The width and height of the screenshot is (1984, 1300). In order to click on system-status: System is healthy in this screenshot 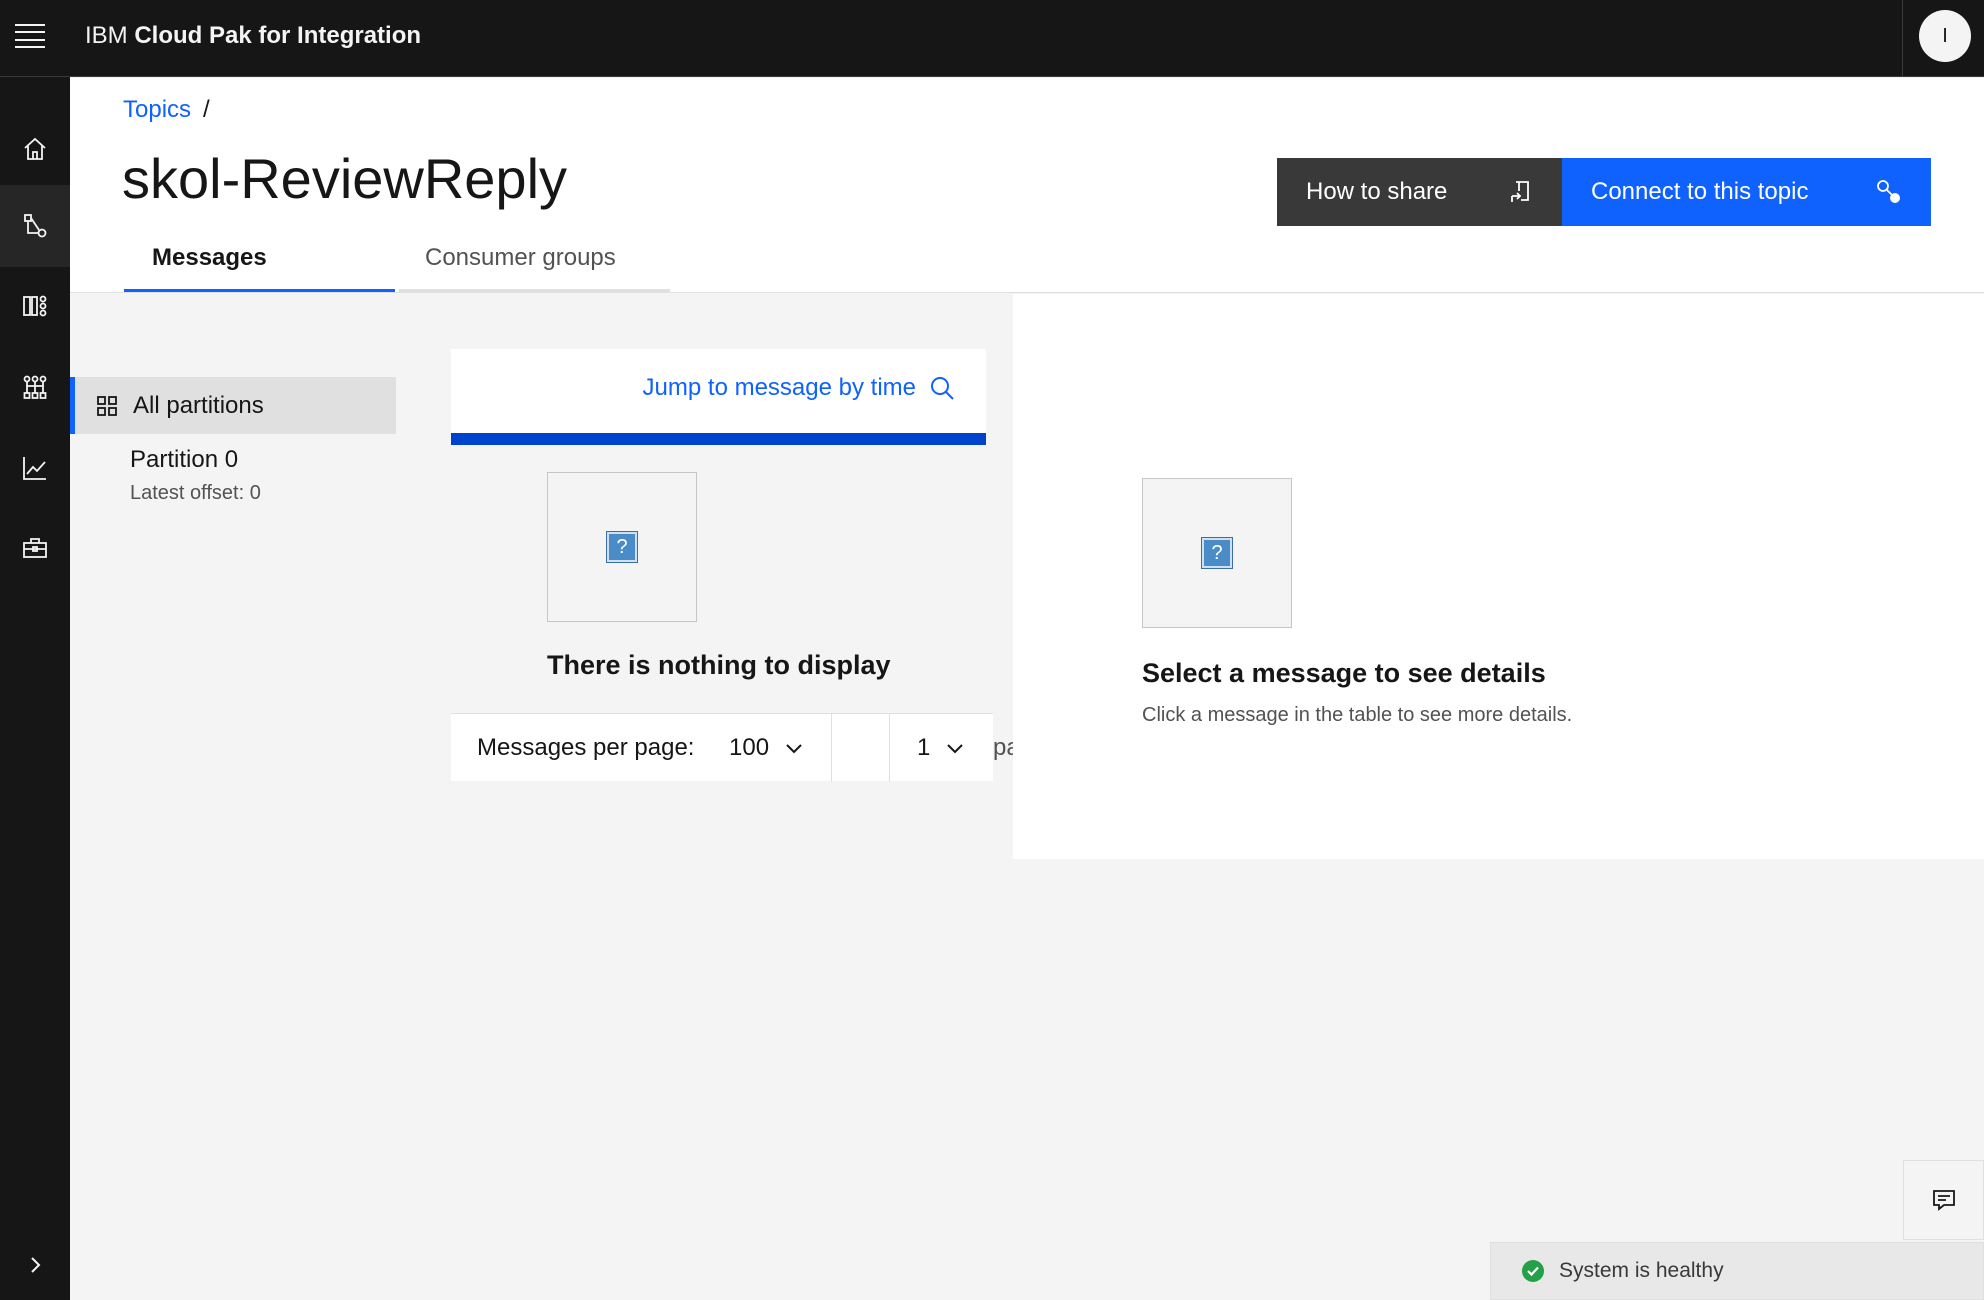, I will do `click(1737, 1271)`.